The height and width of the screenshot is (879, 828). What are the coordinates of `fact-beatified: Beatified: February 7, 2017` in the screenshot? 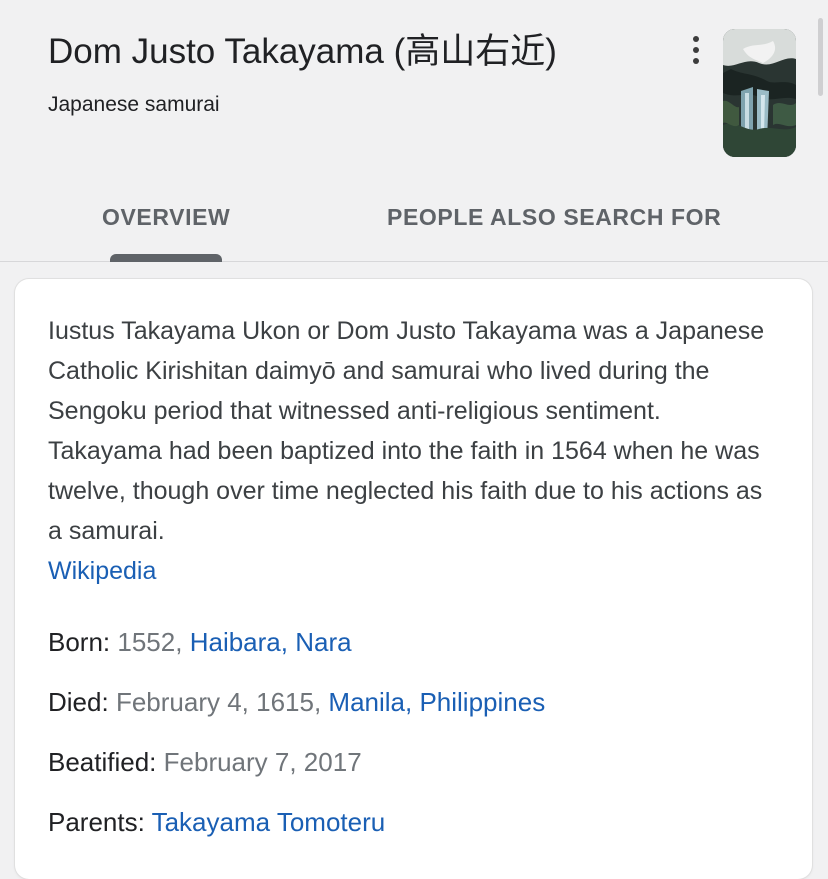 It's located at (205, 762).